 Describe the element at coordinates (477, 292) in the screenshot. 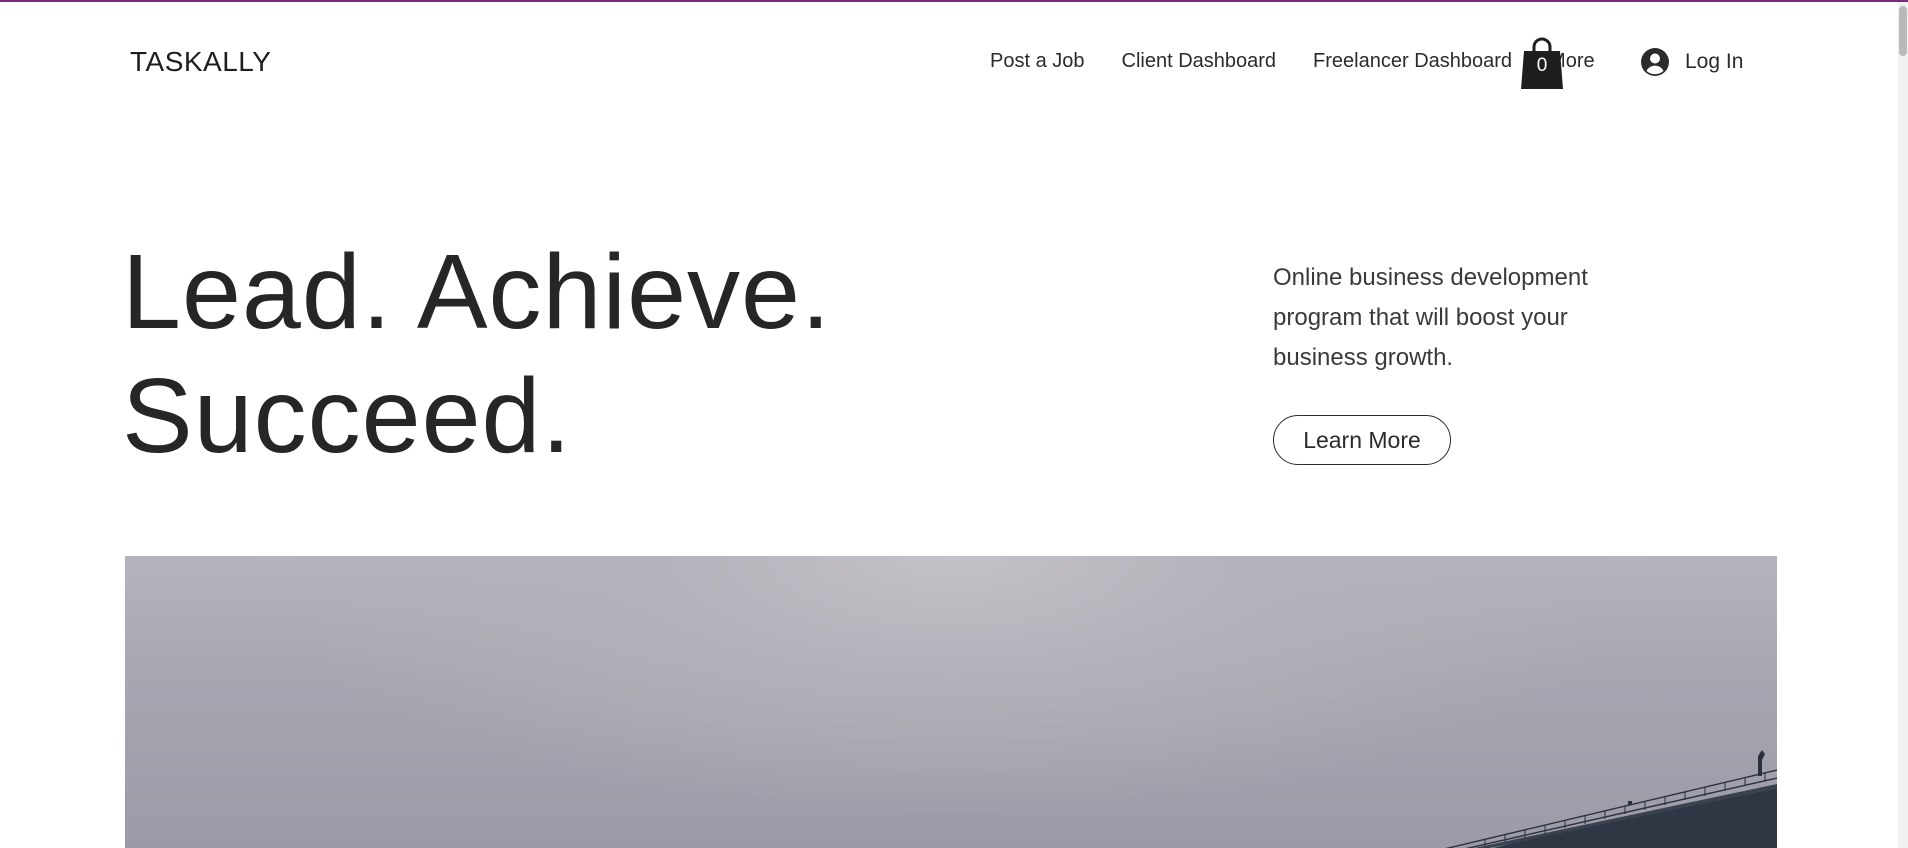

I see `hero-title-line-1: Lead. Achieve.` at that location.